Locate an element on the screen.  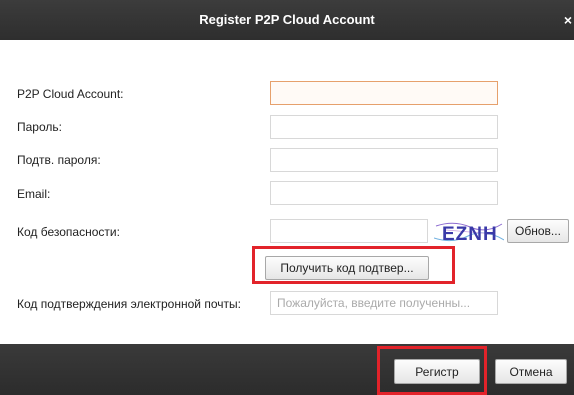
cancel-button: Отмена is located at coordinates (531, 371).